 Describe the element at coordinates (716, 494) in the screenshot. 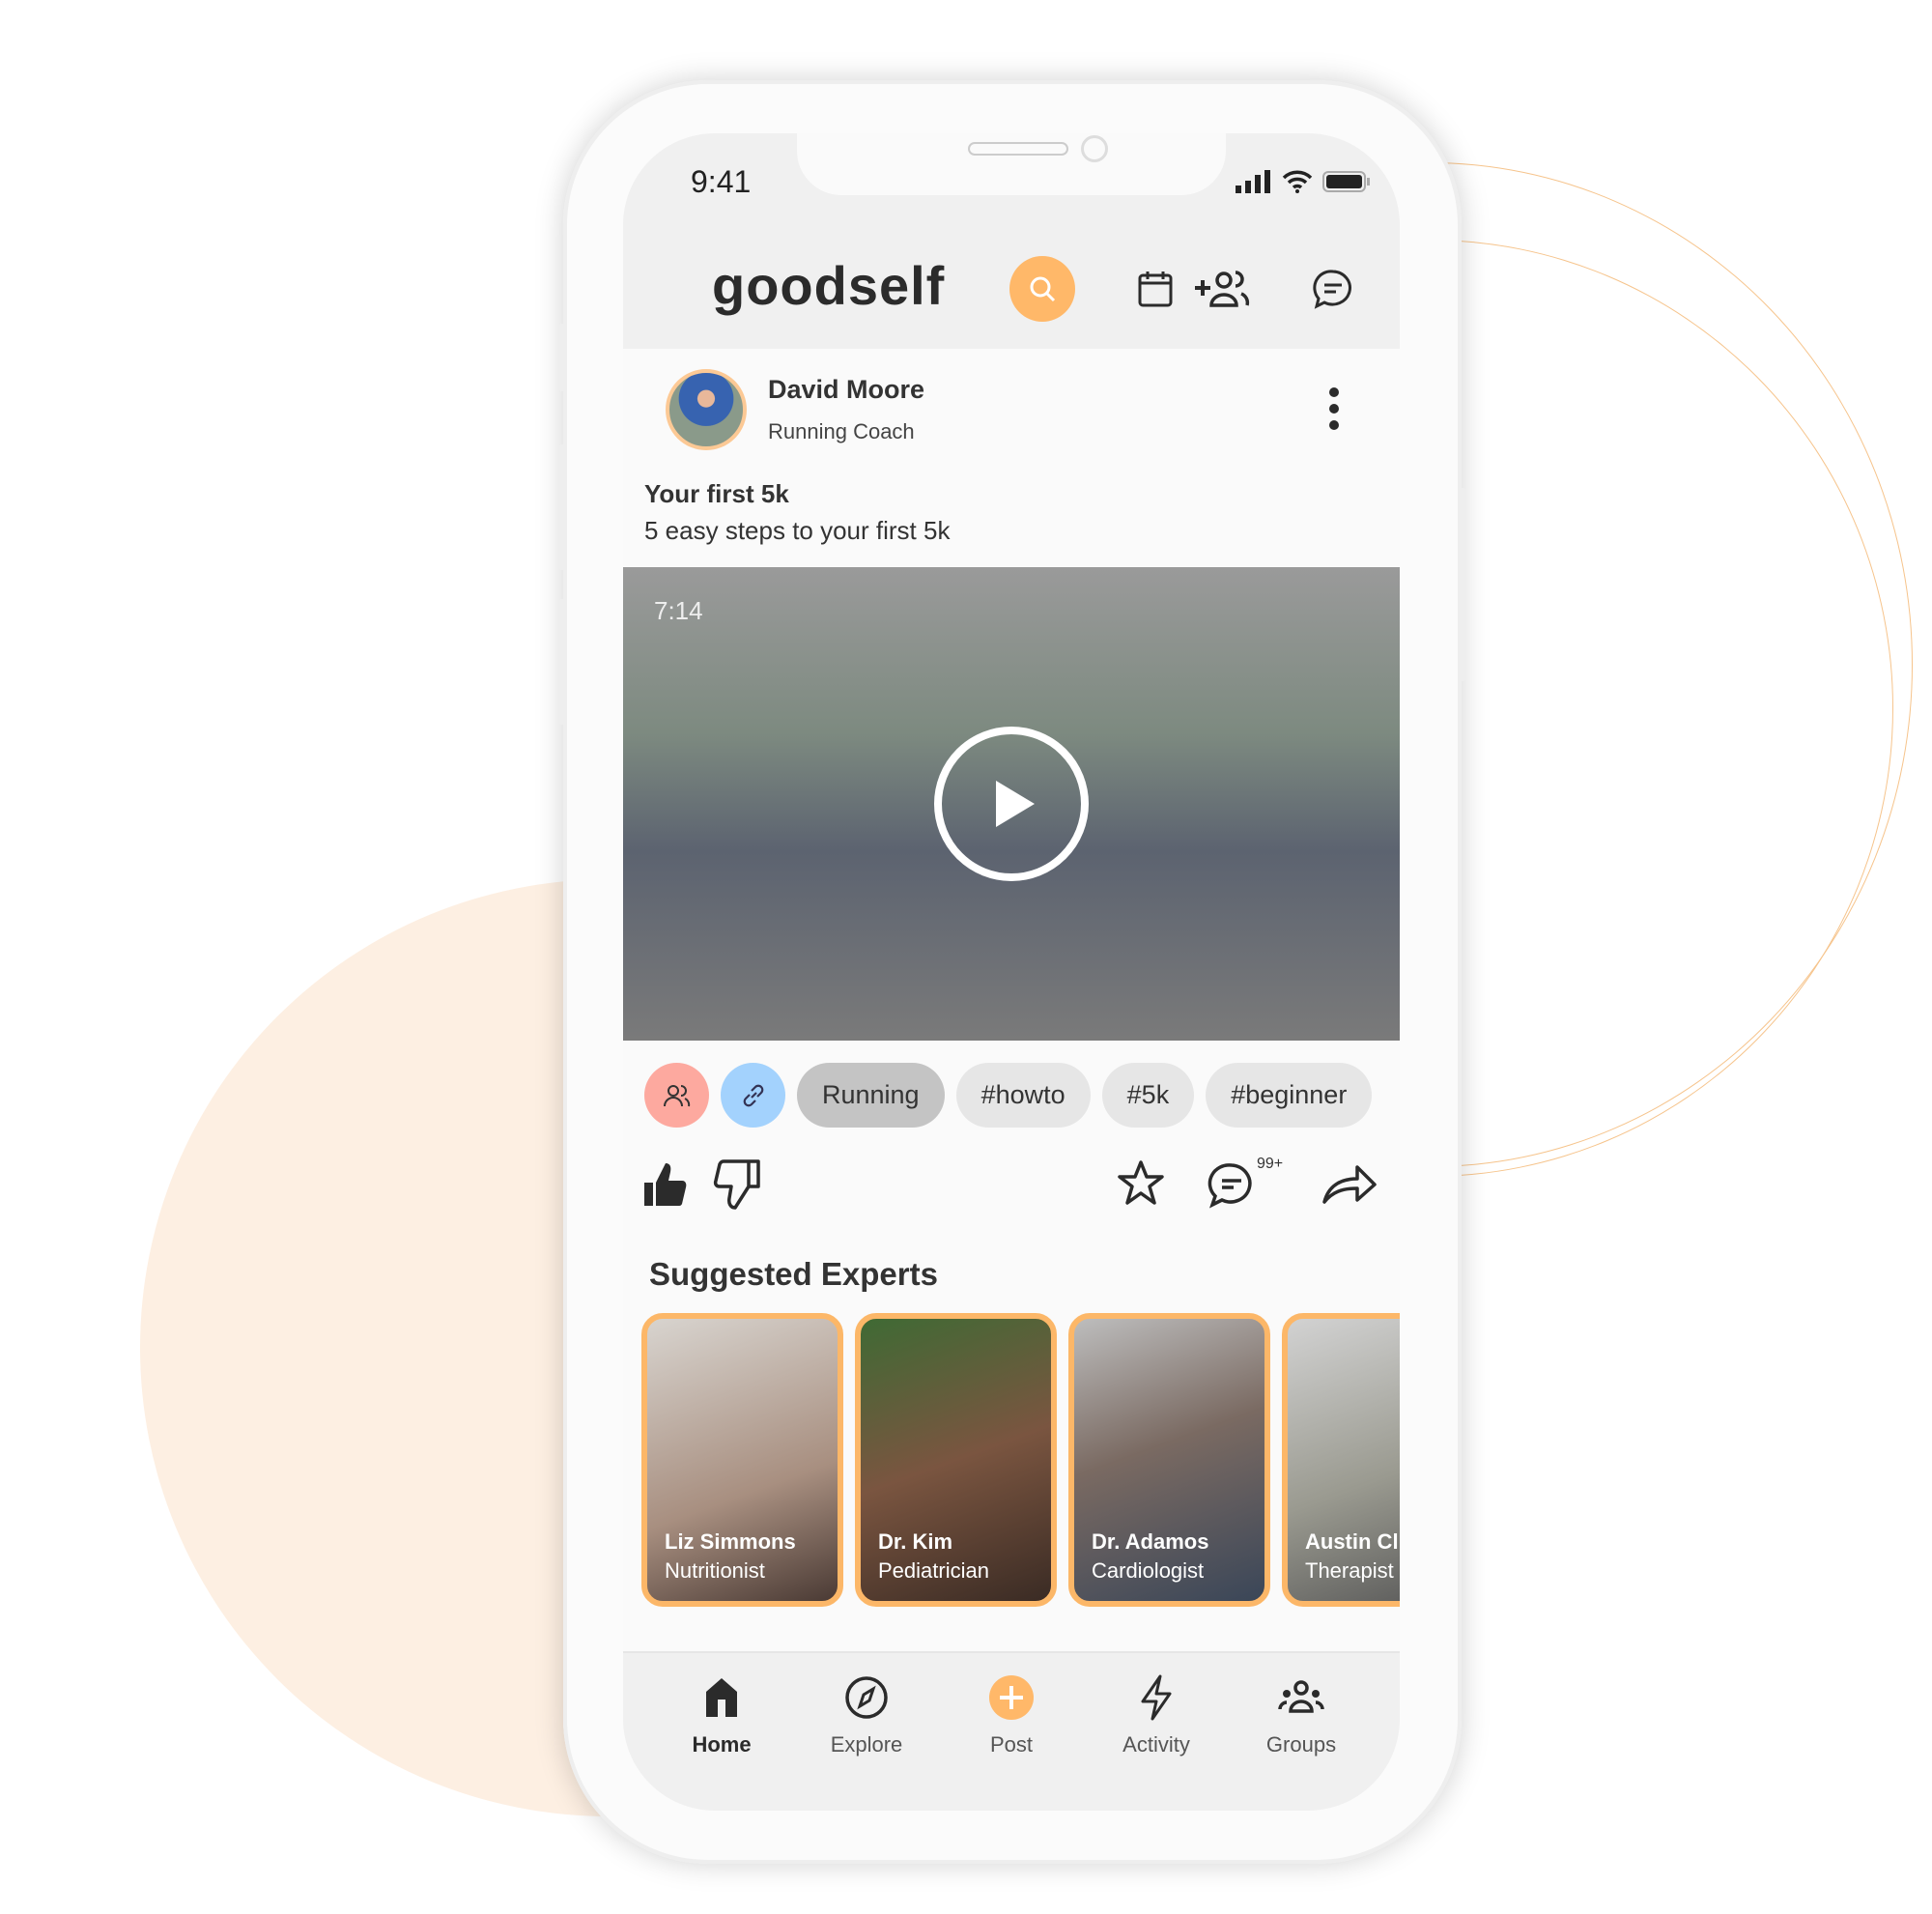

I see `post-title: Your first 5k` at that location.